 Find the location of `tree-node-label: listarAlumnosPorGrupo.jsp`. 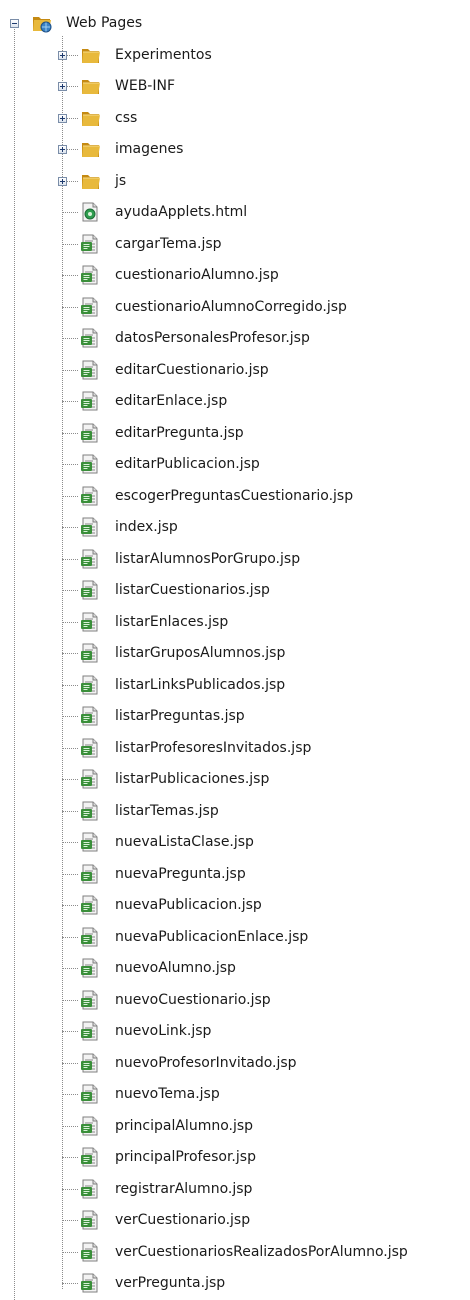

tree-node-label: listarAlumnosPorGrupo.jsp is located at coordinates (208, 558).